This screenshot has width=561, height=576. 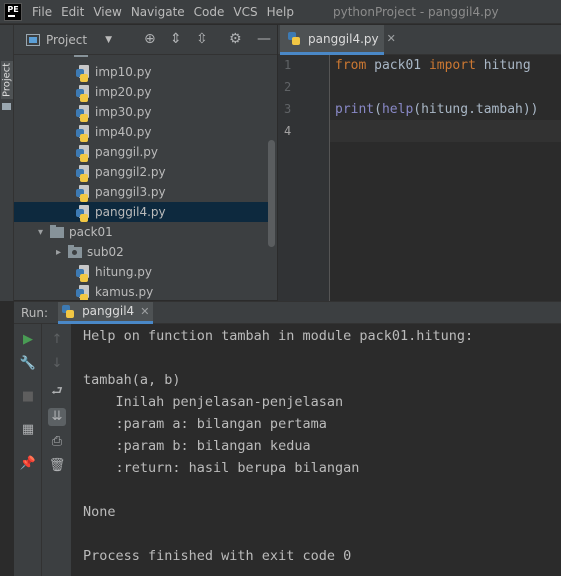 I want to click on run-tab-panggil4: panggil4 ✕, so click(x=106, y=312).